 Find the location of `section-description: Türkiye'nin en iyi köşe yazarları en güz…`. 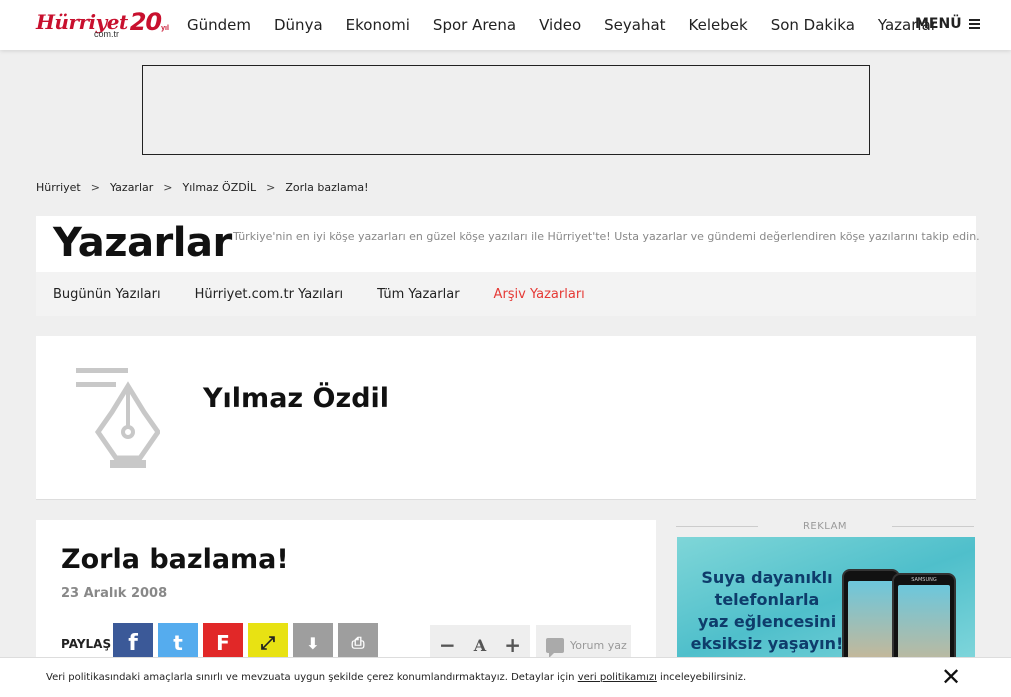

section-description: Türkiye'nin en iyi köşe yazarları en güz… is located at coordinates (606, 236).